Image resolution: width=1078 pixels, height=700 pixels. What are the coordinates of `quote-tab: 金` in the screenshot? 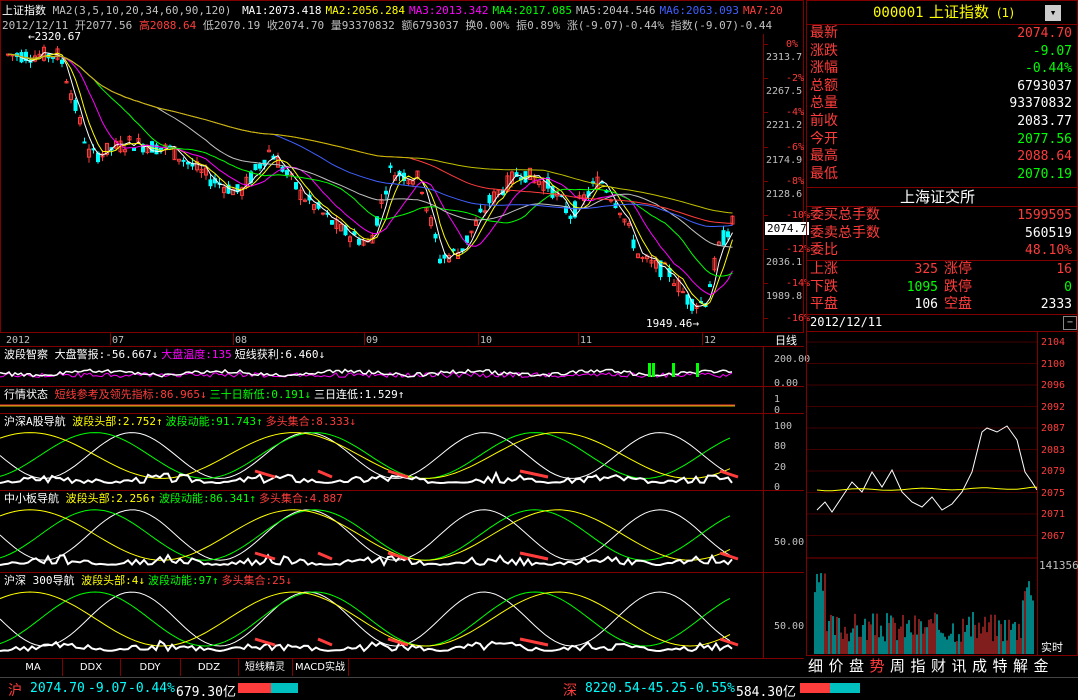 It's located at (1041, 666).